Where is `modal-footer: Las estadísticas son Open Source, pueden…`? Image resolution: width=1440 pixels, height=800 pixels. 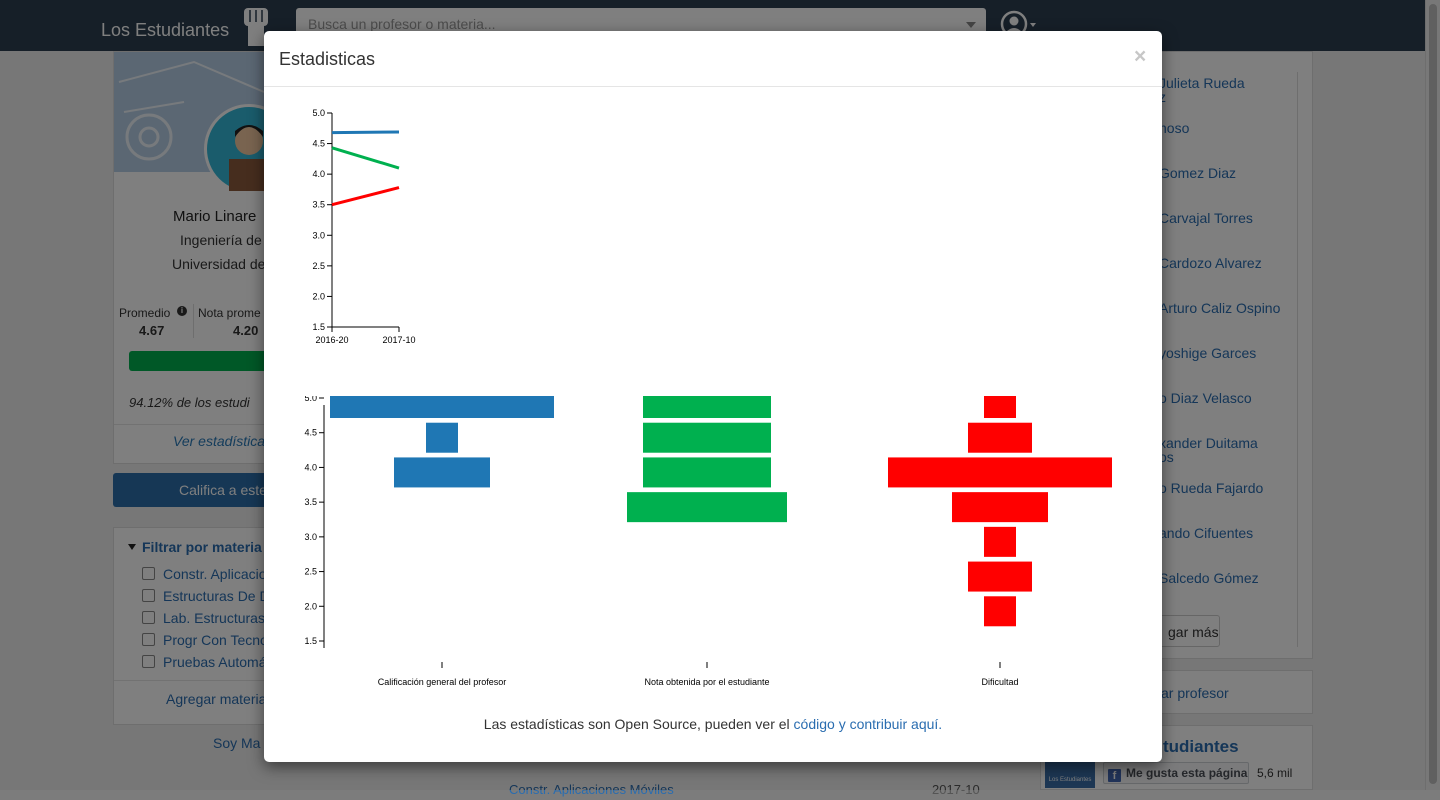
modal-footer: Las estadísticas son Open Source, pueden… is located at coordinates (713, 724).